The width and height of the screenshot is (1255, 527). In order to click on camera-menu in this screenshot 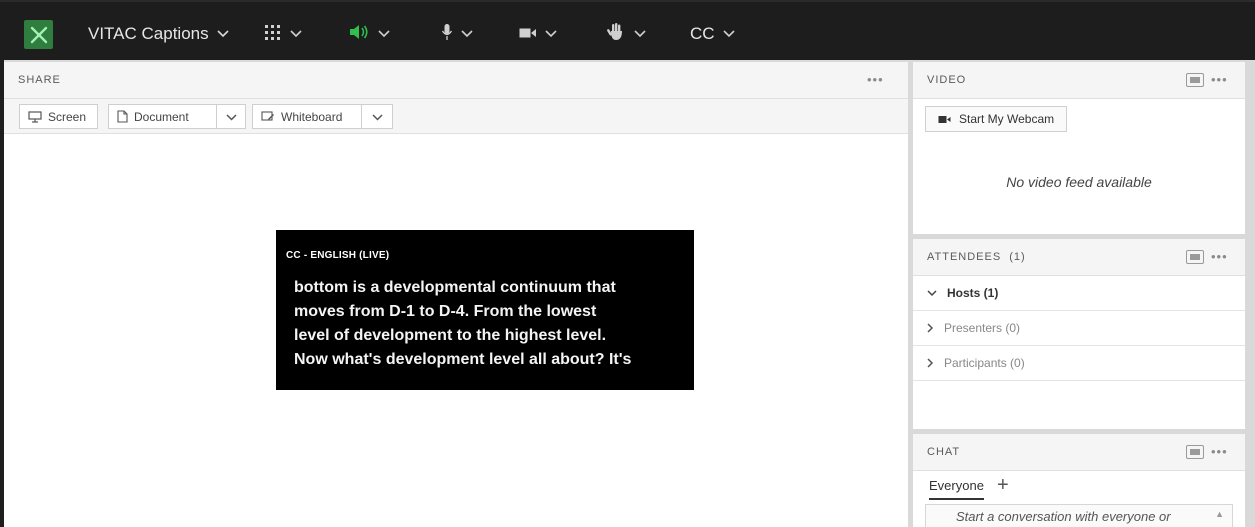, I will do `click(538, 34)`.